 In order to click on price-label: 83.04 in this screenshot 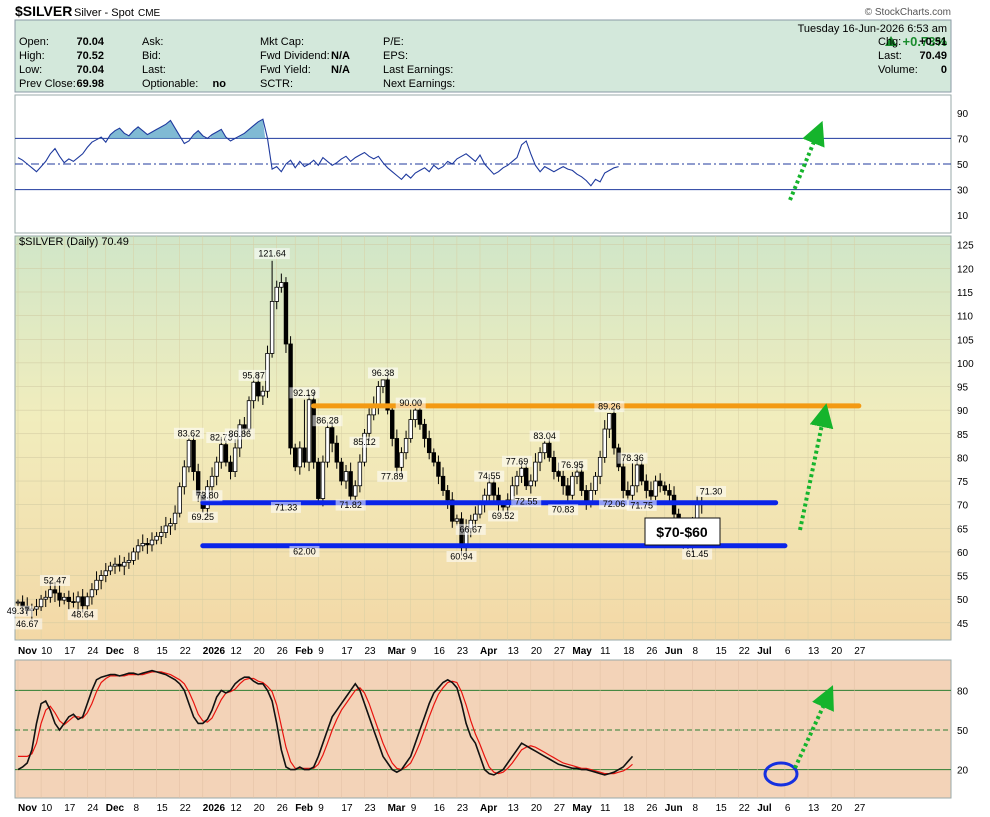, I will do `click(544, 436)`.